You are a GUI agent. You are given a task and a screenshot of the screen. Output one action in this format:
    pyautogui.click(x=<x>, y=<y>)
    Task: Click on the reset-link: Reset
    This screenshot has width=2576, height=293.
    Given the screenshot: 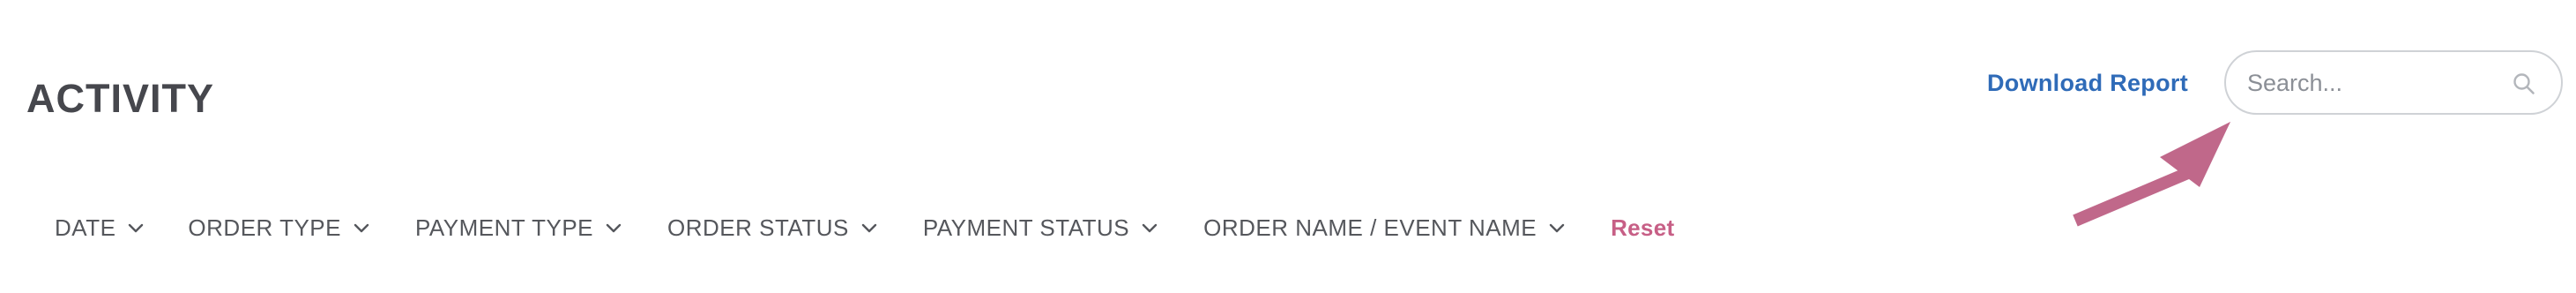 What is the action you would take?
    pyautogui.click(x=1643, y=228)
    